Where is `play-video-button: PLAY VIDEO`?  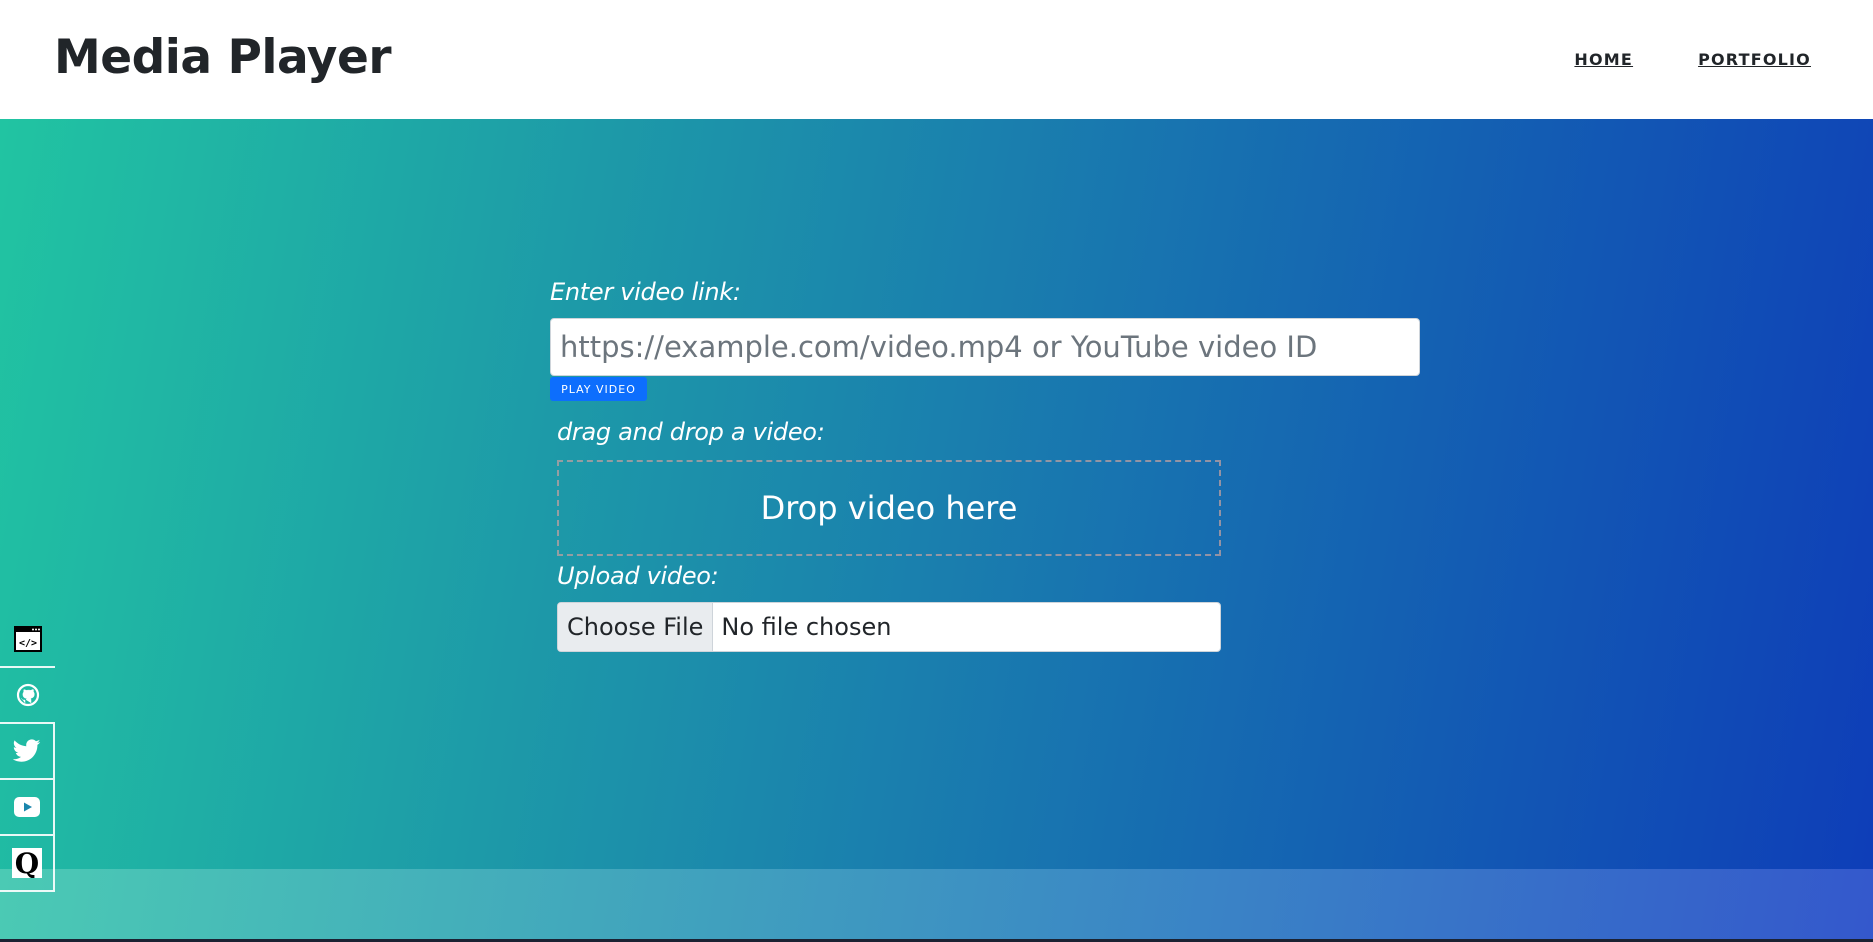 play-video-button: PLAY VIDEO is located at coordinates (598, 389).